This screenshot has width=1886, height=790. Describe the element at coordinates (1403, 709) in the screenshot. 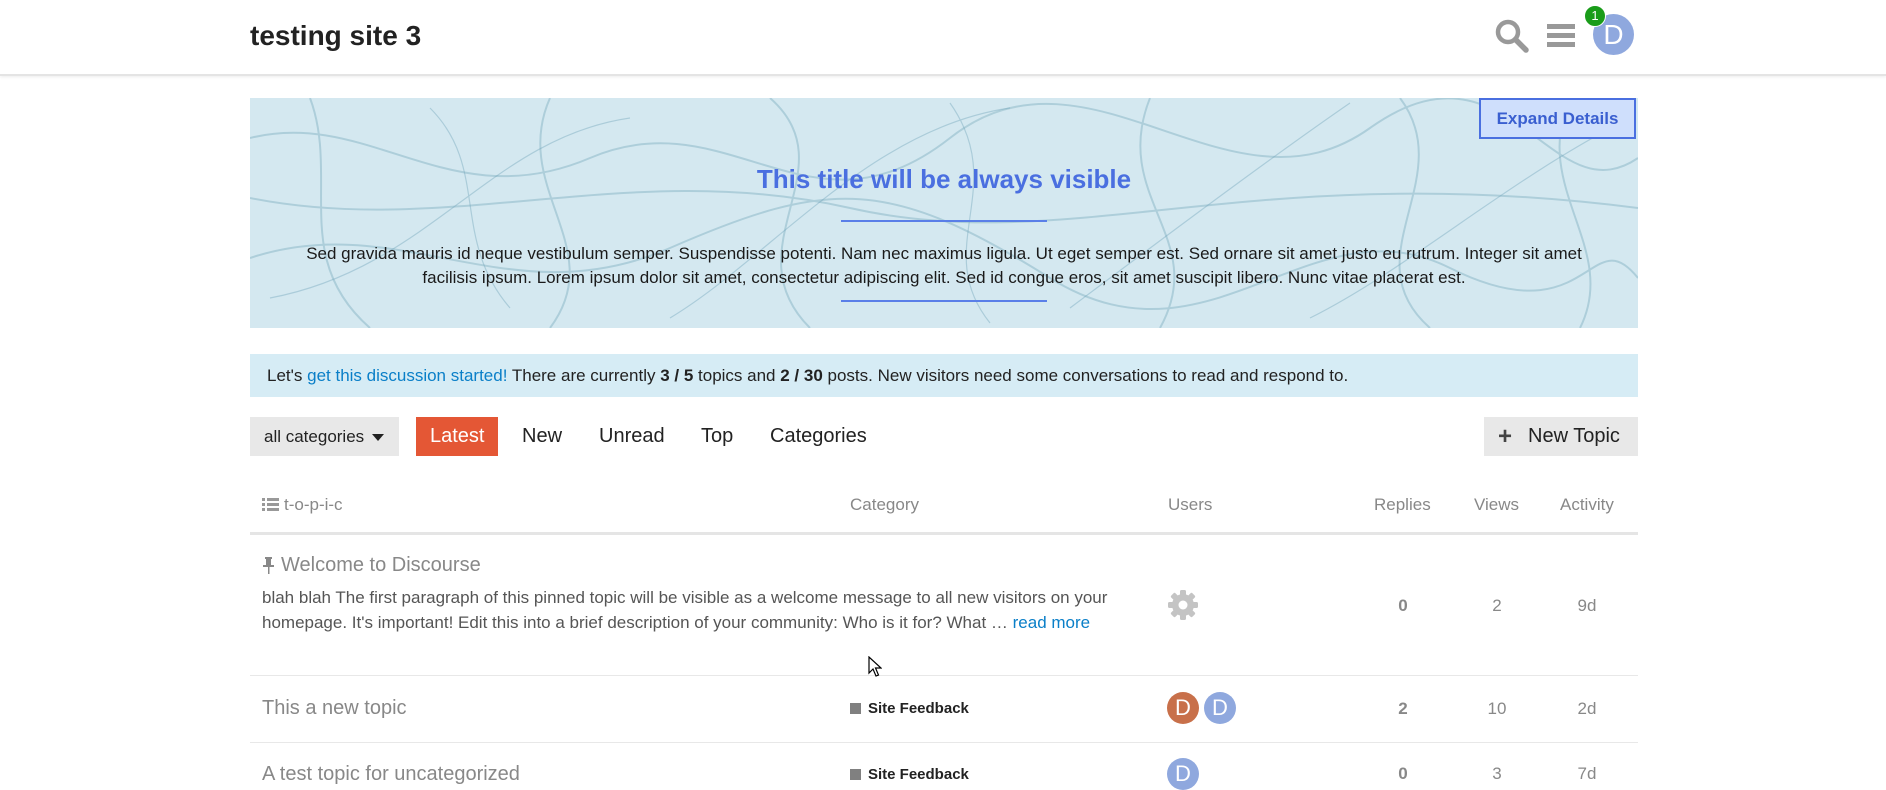

I see `replies-count: 2` at that location.